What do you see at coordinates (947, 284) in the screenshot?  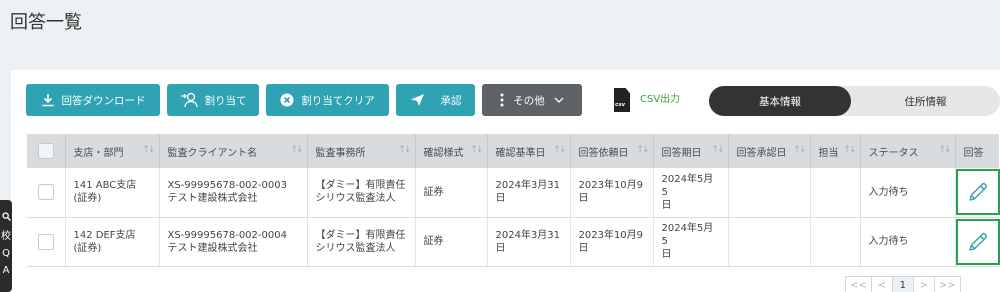 I see `last-page-button: >>` at bounding box center [947, 284].